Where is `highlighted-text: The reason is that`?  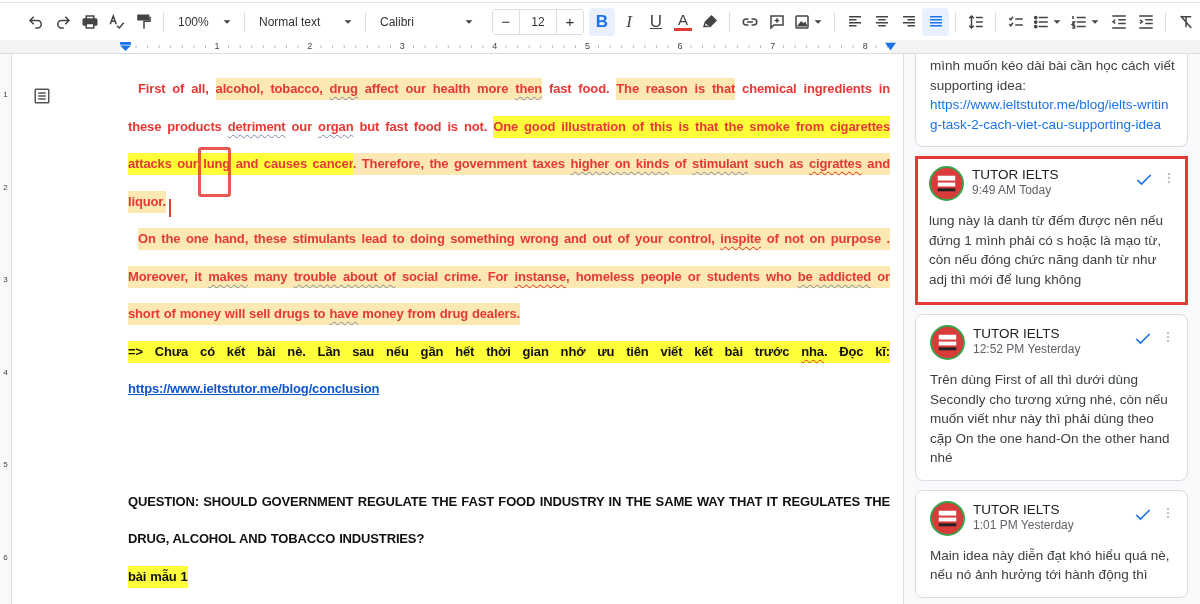
highlighted-text: The reason is that is located at coordinates (676, 89).